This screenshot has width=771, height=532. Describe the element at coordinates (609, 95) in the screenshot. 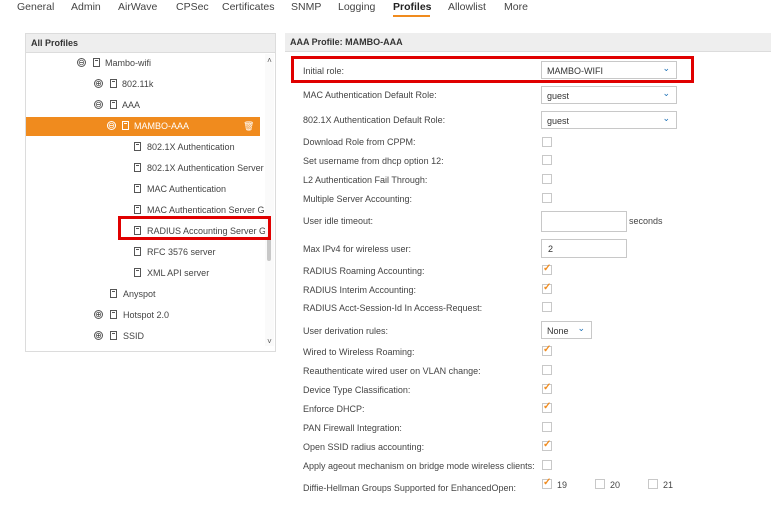

I see `mac-auth-default-role-select: guest ⌄` at that location.